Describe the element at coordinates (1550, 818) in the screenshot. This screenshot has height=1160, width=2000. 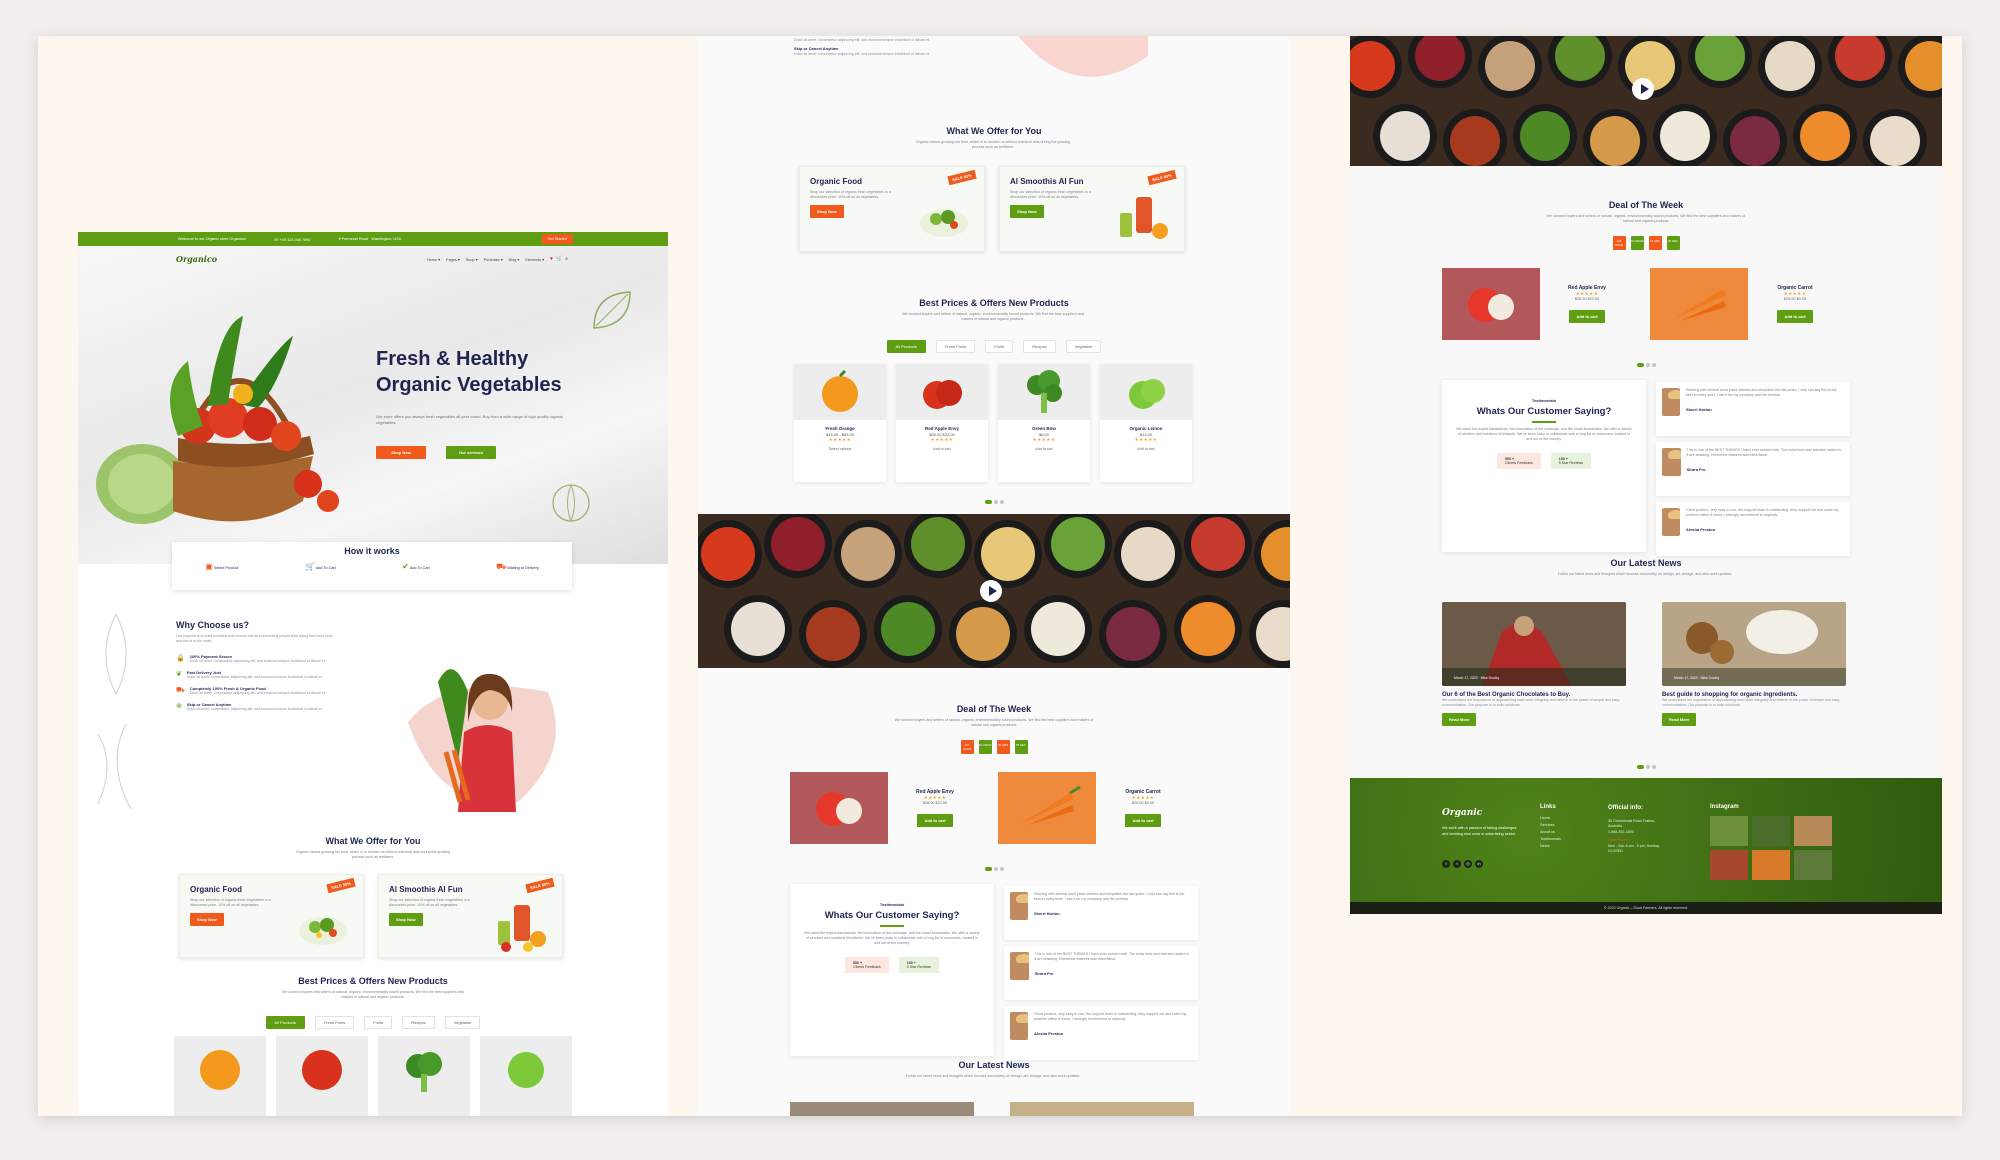
I see `footer-link-home: Home` at that location.